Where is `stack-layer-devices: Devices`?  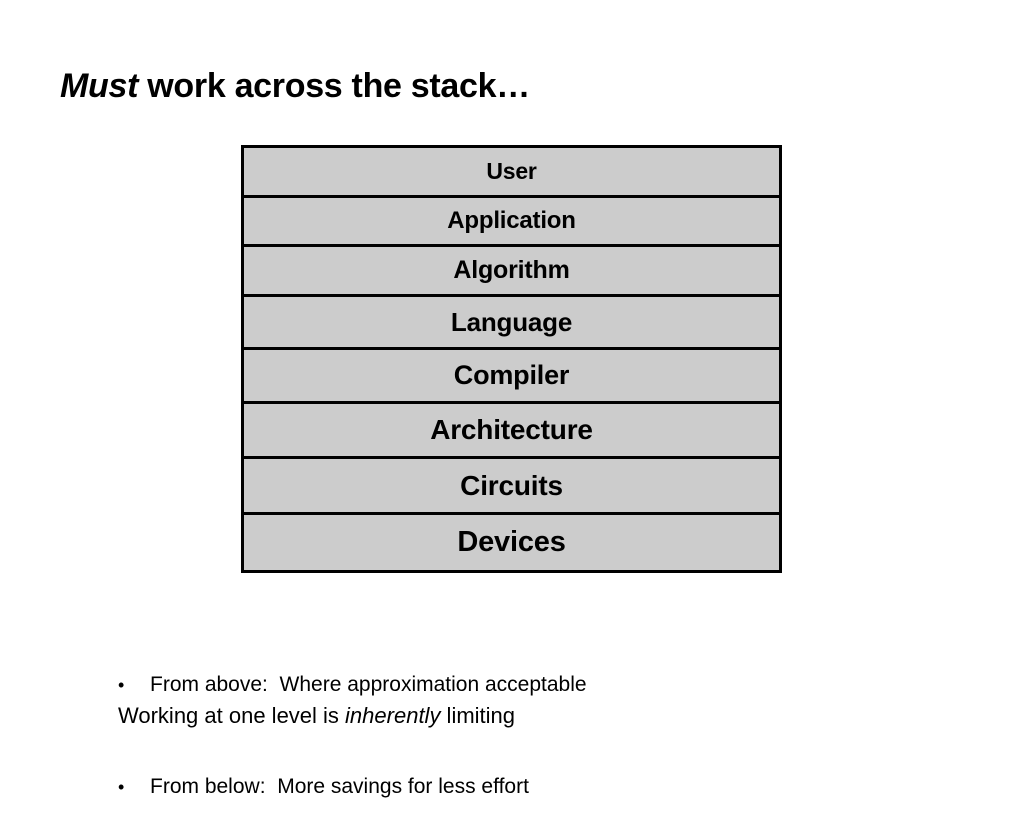
stack-layer-devices: Devices is located at coordinates (511, 544).